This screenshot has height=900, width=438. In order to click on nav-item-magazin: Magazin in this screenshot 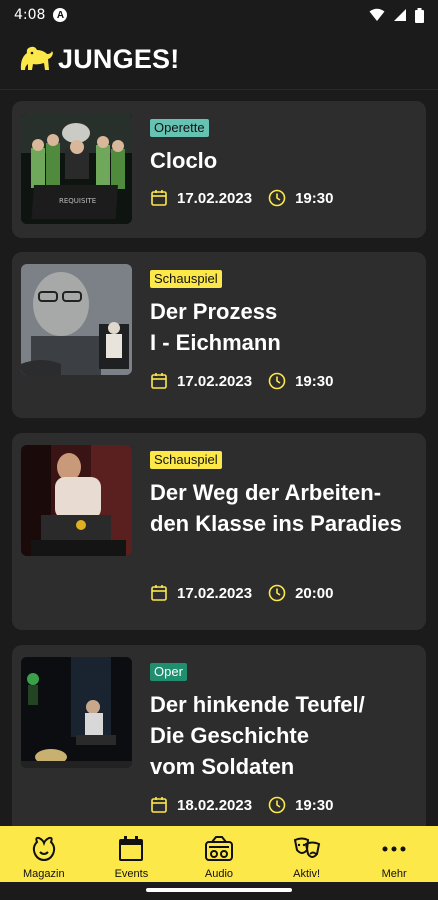, I will do `click(44, 854)`.